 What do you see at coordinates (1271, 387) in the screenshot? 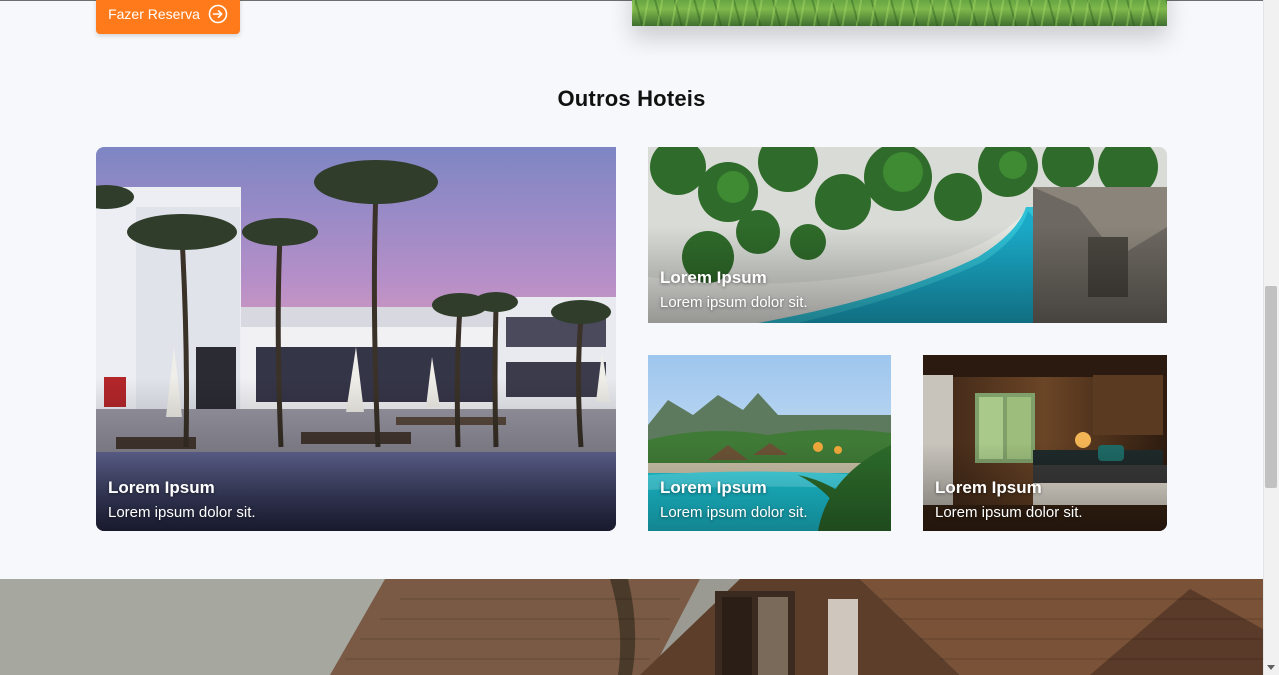
I see `scrollbar-thumb` at bounding box center [1271, 387].